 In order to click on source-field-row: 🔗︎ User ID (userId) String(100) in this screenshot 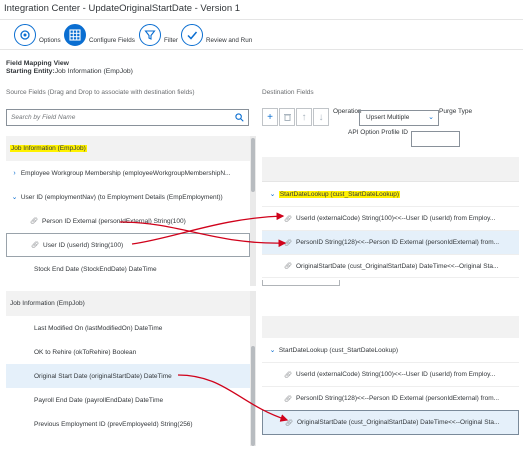, I will do `click(128, 245)`.